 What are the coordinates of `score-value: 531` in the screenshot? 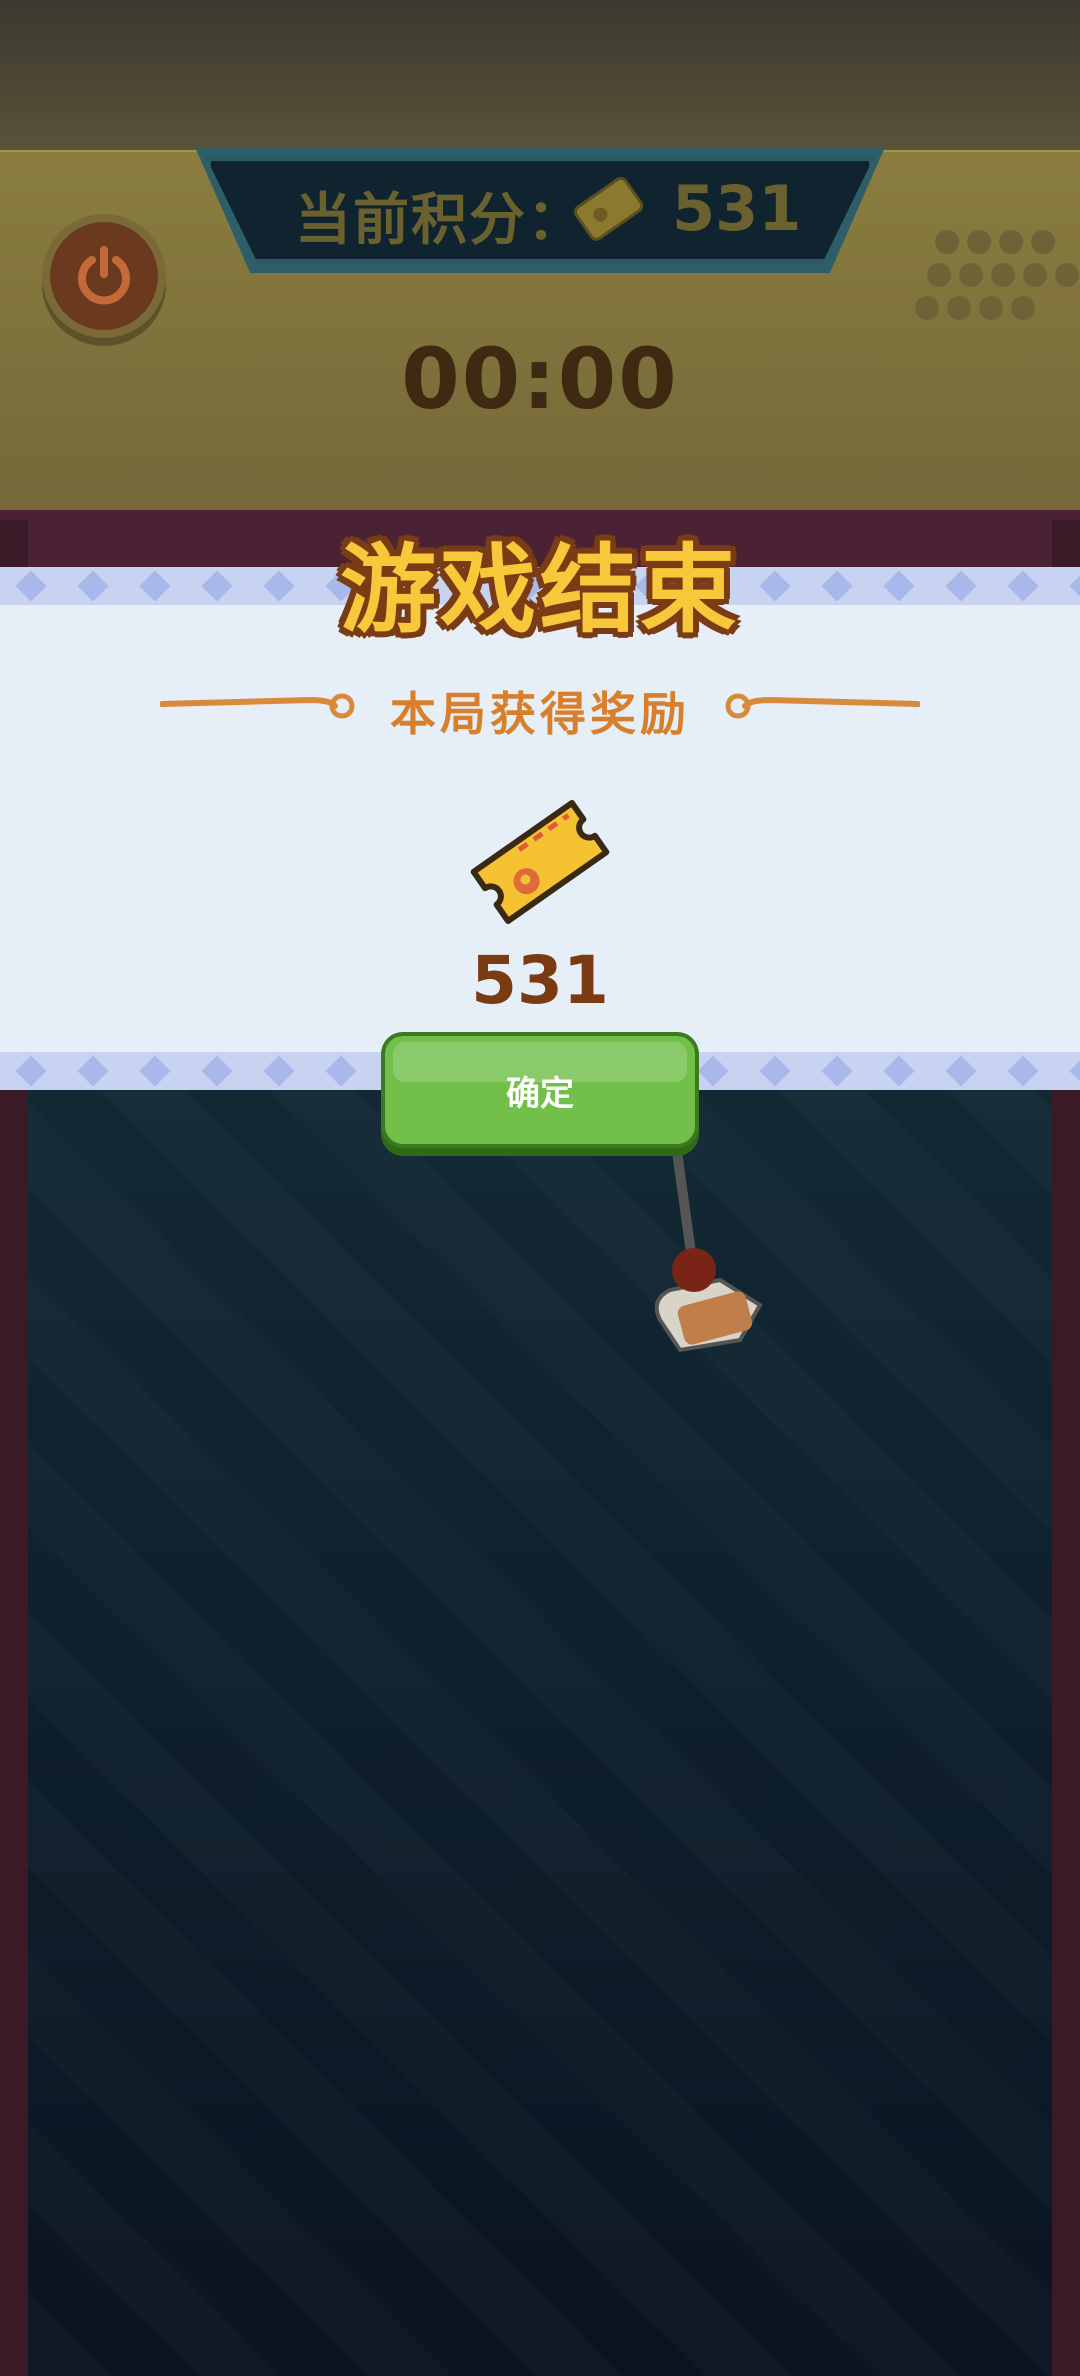 It's located at (737, 208).